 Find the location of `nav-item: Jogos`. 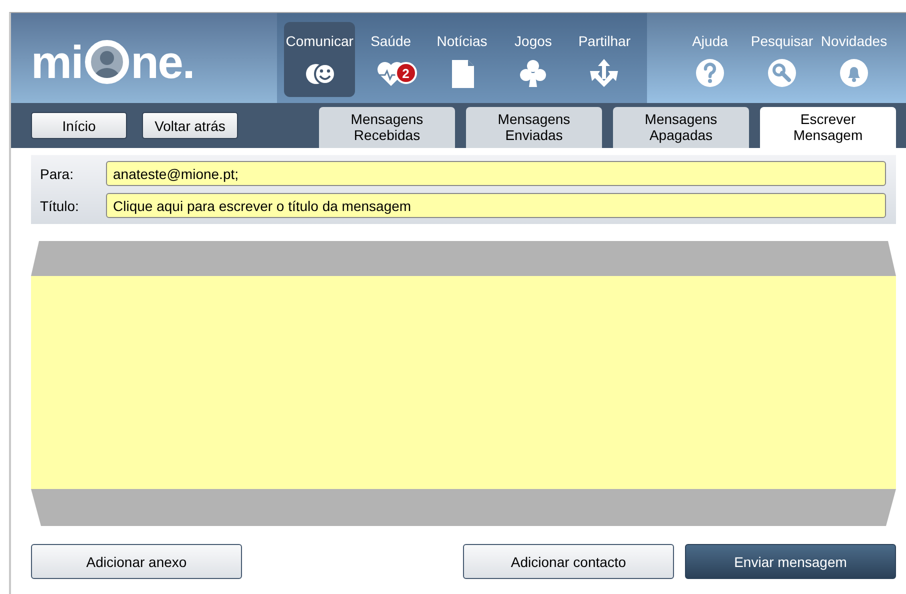

nav-item: Jogos is located at coordinates (533, 59).